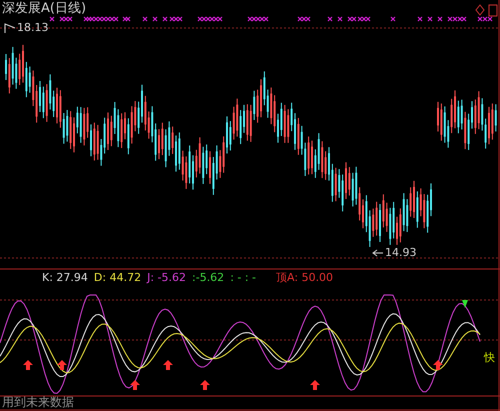  What do you see at coordinates (378, 253) in the screenshot?
I see `arrow-icon` at bounding box center [378, 253].